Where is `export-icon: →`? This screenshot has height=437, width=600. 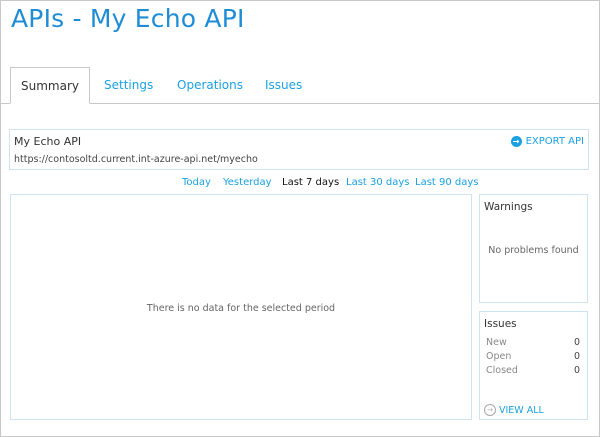 export-icon: → is located at coordinates (516, 141).